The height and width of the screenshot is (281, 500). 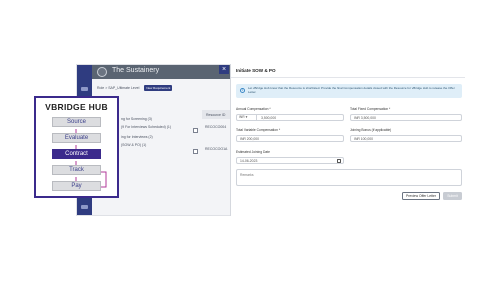 I want to click on close-icon: ×, so click(x=224, y=69).